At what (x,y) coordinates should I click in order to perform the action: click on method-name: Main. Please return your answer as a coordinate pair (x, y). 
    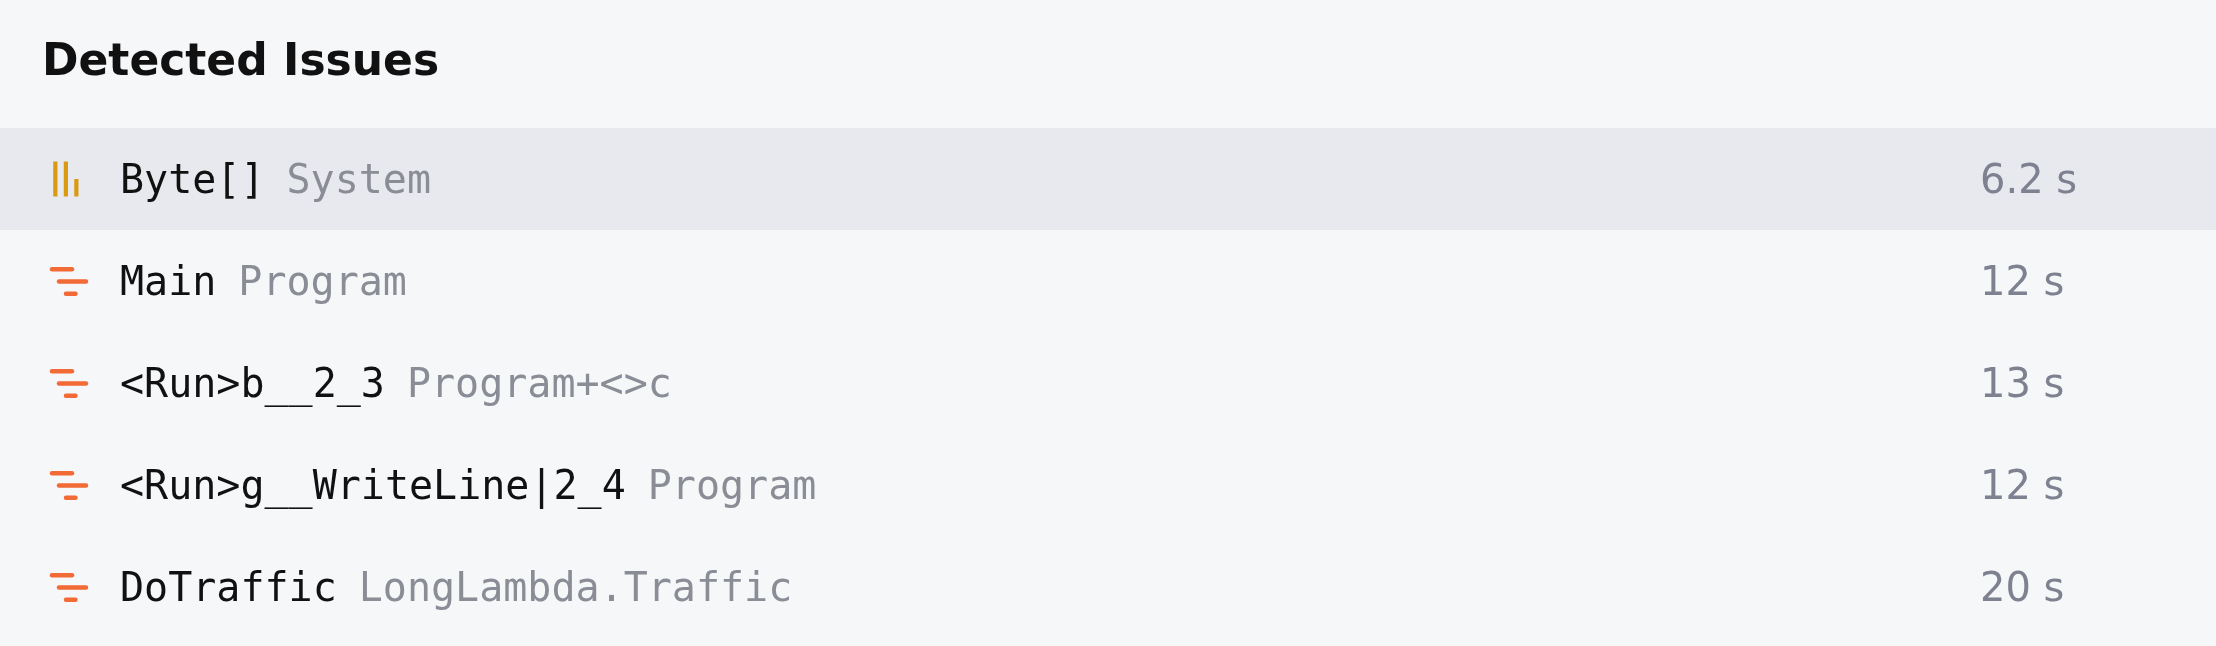
    Looking at the image, I should click on (168, 281).